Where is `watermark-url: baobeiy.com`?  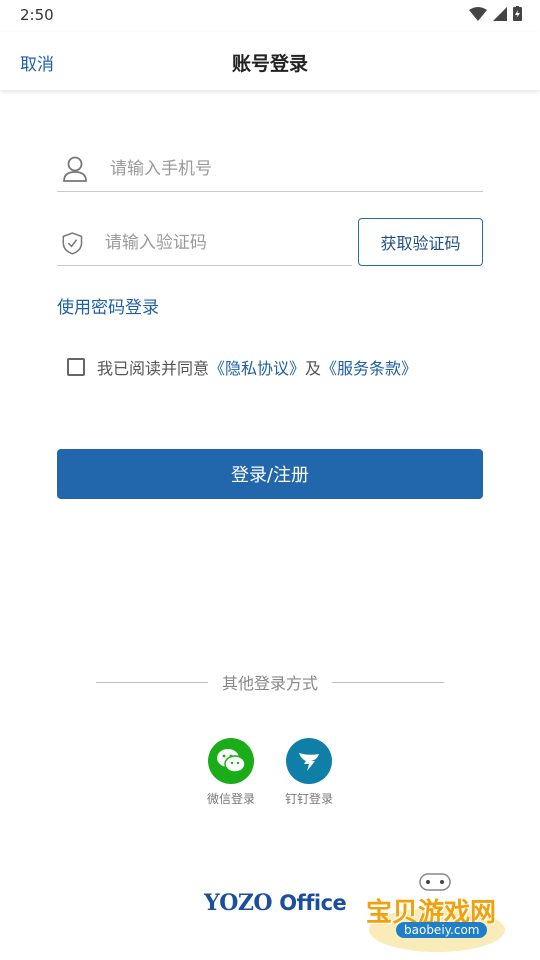 watermark-url: baobeiy.com is located at coordinates (442, 930).